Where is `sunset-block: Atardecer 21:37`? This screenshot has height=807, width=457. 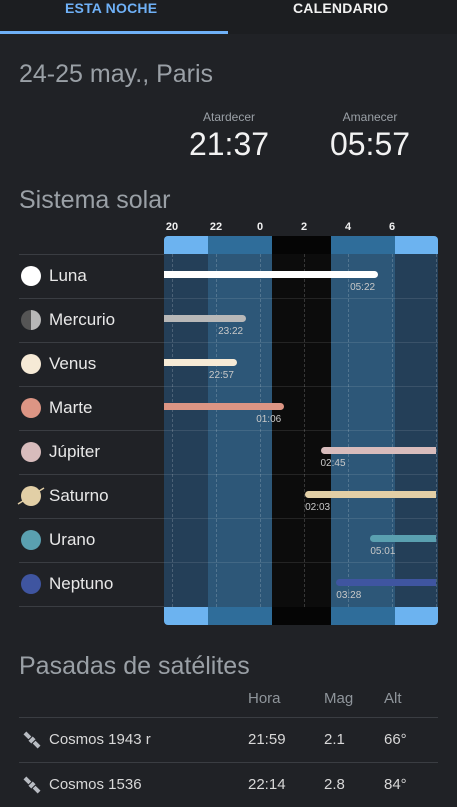
sunset-block: Atardecer 21:37 is located at coordinates (229, 136).